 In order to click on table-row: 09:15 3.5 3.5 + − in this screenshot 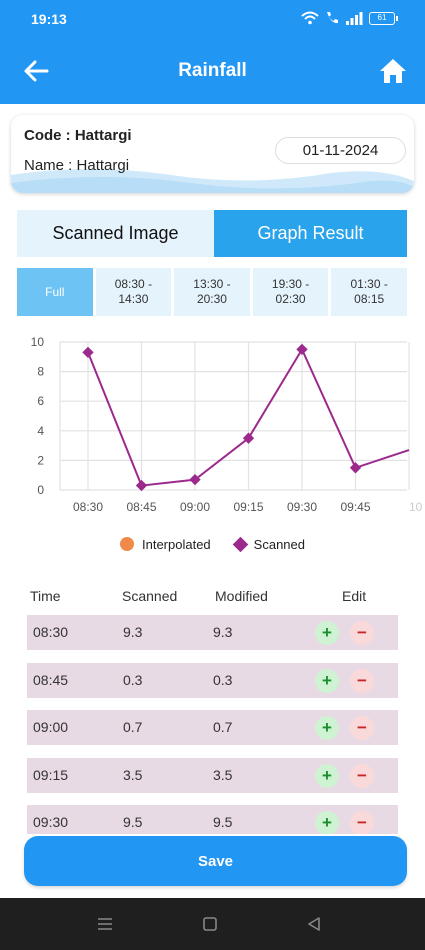, I will do `click(212, 775)`.